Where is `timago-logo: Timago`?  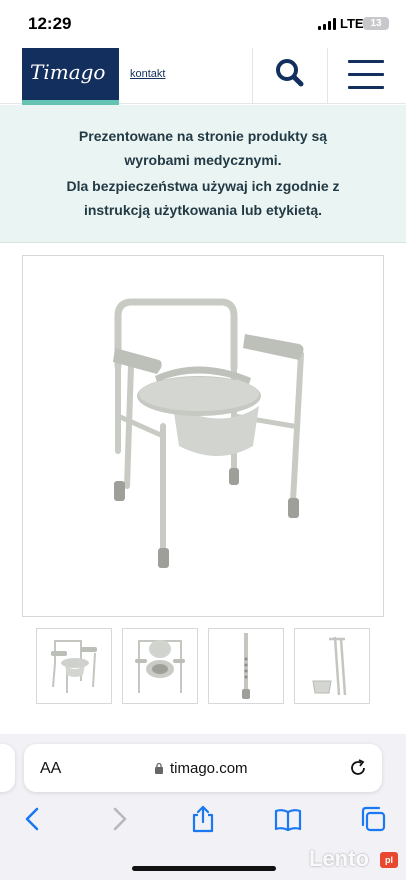 timago-logo: Timago is located at coordinates (70, 79).